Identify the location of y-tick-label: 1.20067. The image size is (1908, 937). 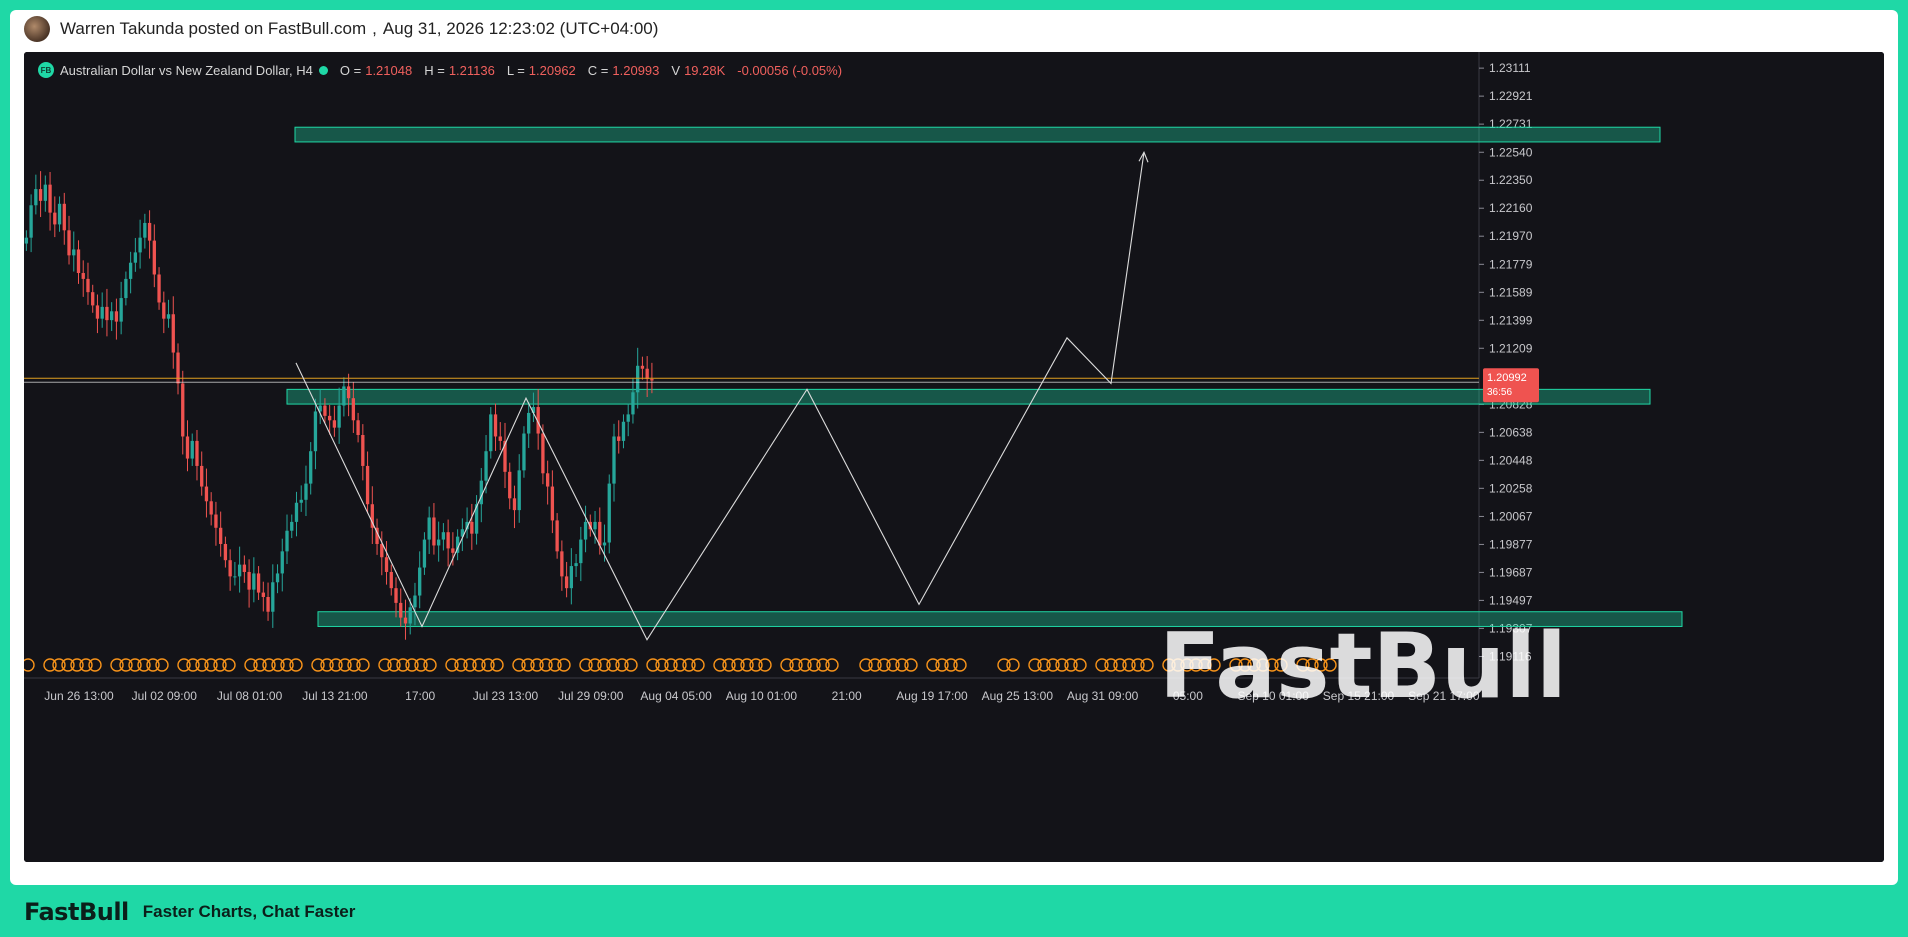
(1511, 516).